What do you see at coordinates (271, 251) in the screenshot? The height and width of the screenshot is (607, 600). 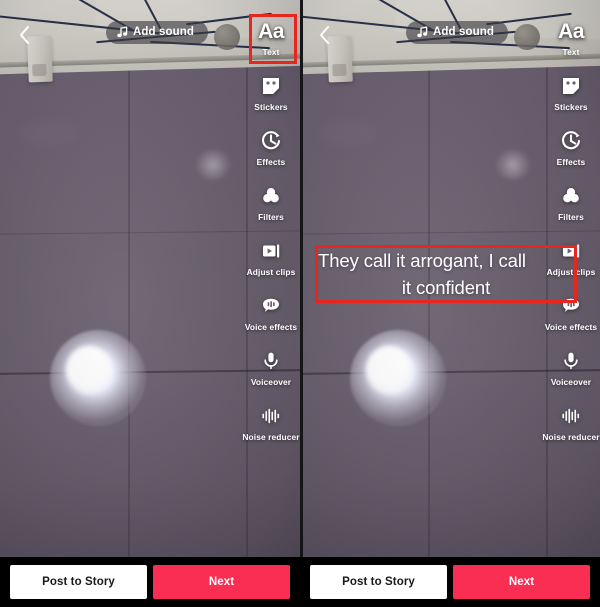 I see `adjust-clips-icon` at bounding box center [271, 251].